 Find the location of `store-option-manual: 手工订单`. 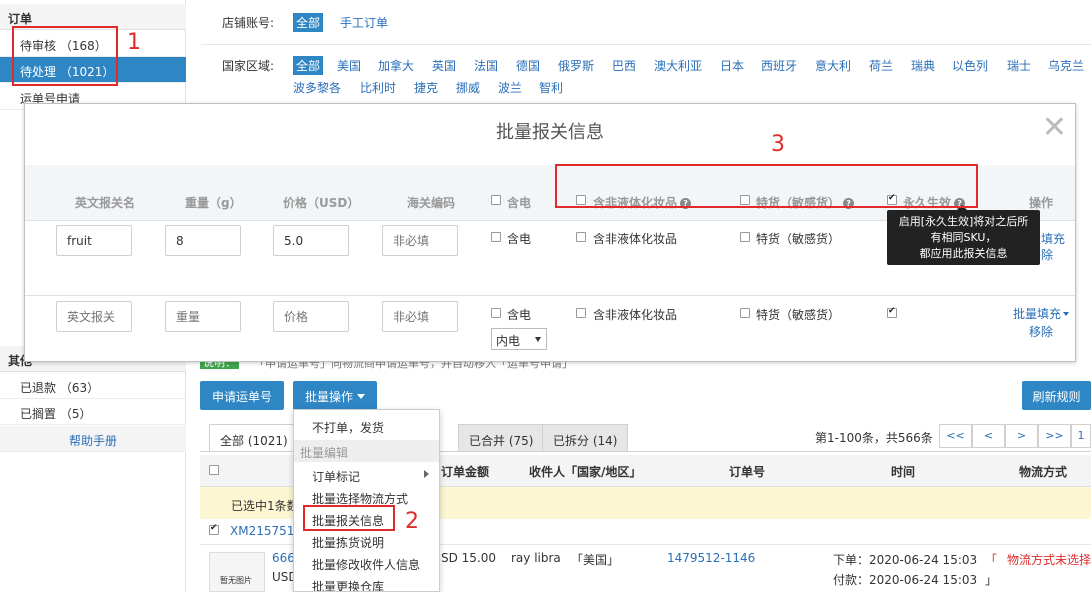

store-option-manual: 手工订单 is located at coordinates (364, 22).